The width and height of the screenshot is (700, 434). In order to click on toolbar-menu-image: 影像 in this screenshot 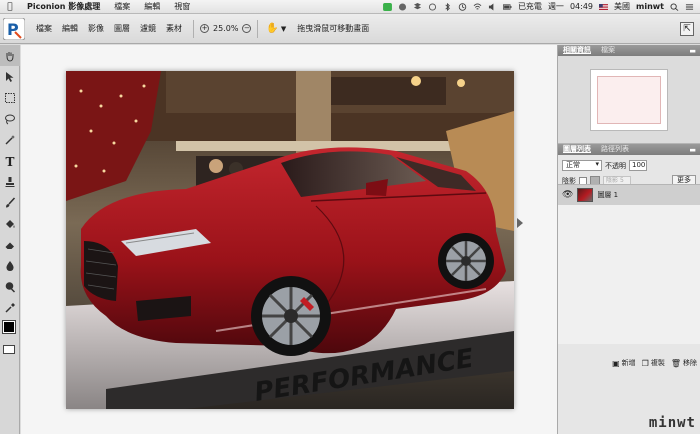, I will do `click(96, 28)`.